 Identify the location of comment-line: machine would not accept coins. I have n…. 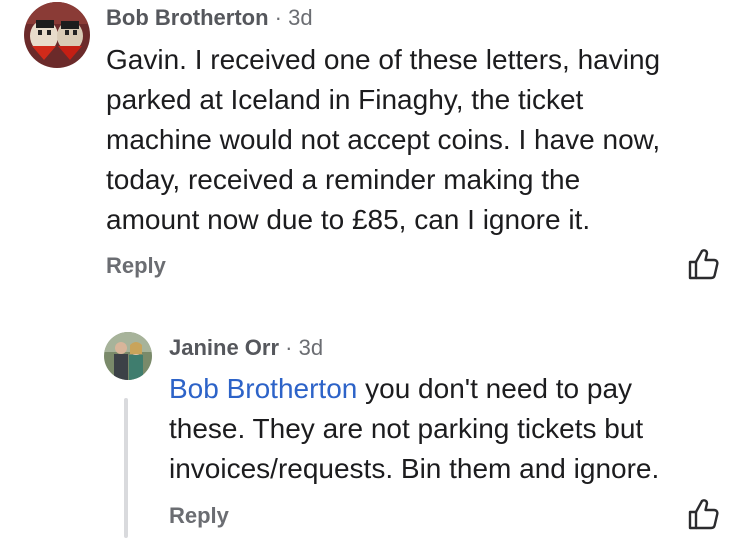
(383, 139).